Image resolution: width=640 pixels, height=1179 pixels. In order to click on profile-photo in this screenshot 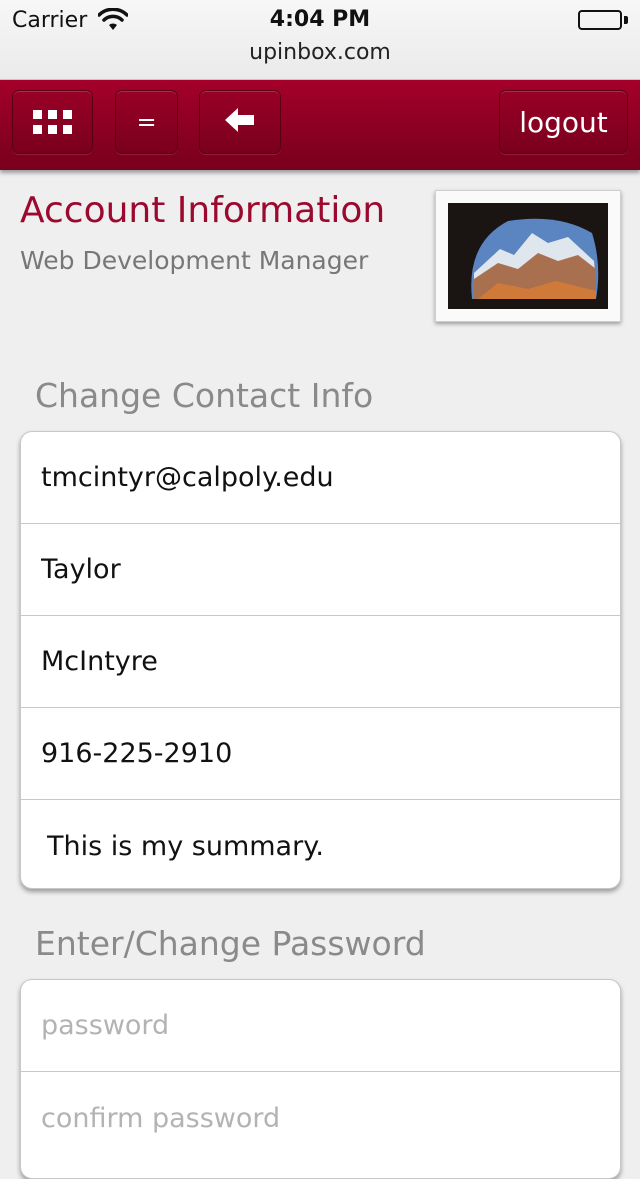, I will do `click(528, 256)`.